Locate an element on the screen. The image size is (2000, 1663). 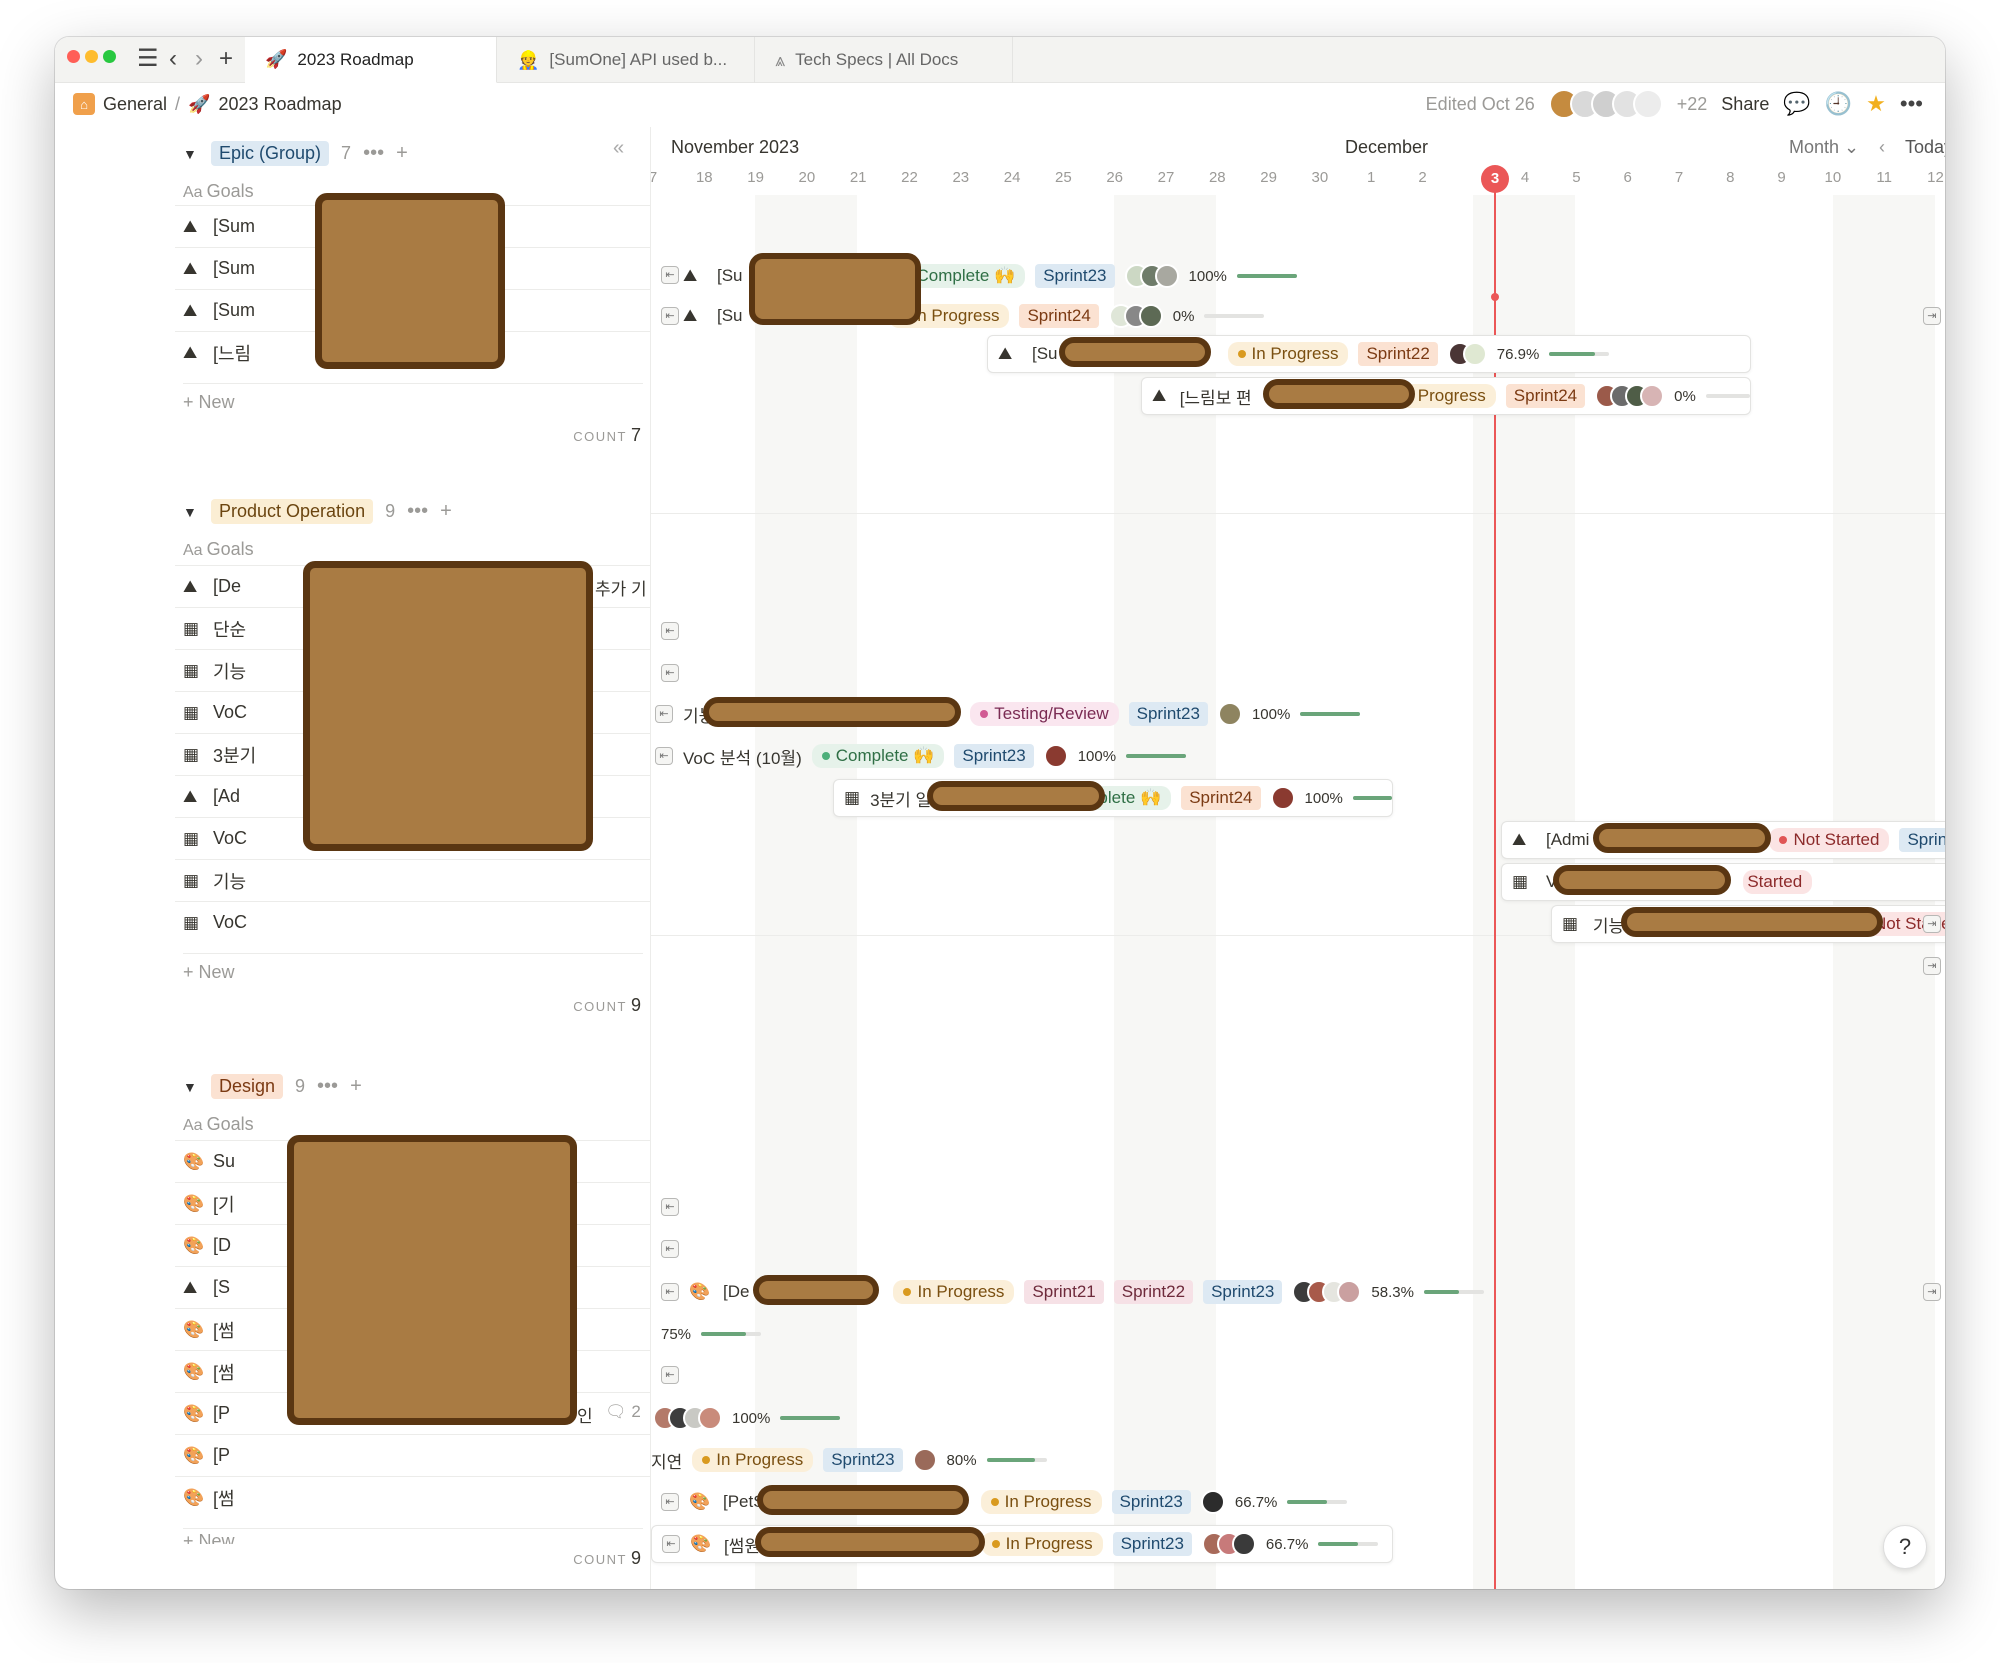
prev-period-icon: ‹ is located at coordinates (1882, 147).